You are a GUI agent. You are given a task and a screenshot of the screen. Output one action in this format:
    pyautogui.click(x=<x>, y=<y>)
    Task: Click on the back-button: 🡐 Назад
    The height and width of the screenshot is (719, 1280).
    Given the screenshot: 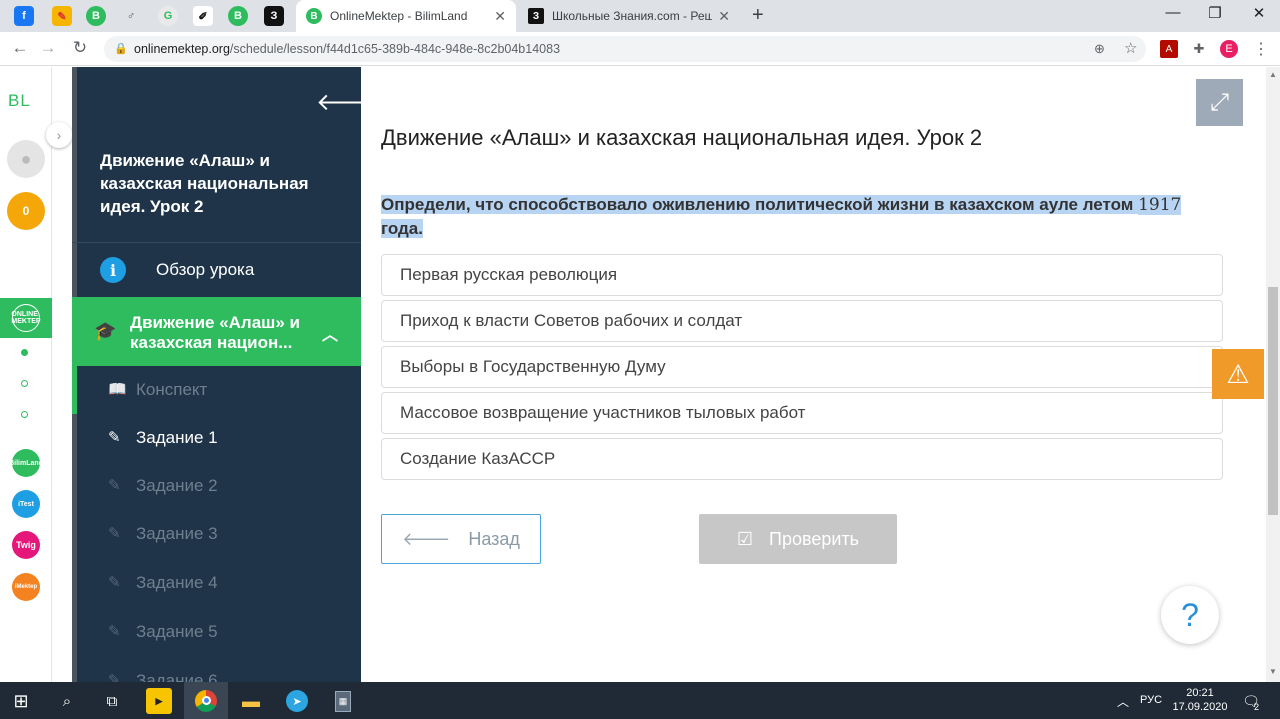 What is the action you would take?
    pyautogui.click(x=461, y=539)
    